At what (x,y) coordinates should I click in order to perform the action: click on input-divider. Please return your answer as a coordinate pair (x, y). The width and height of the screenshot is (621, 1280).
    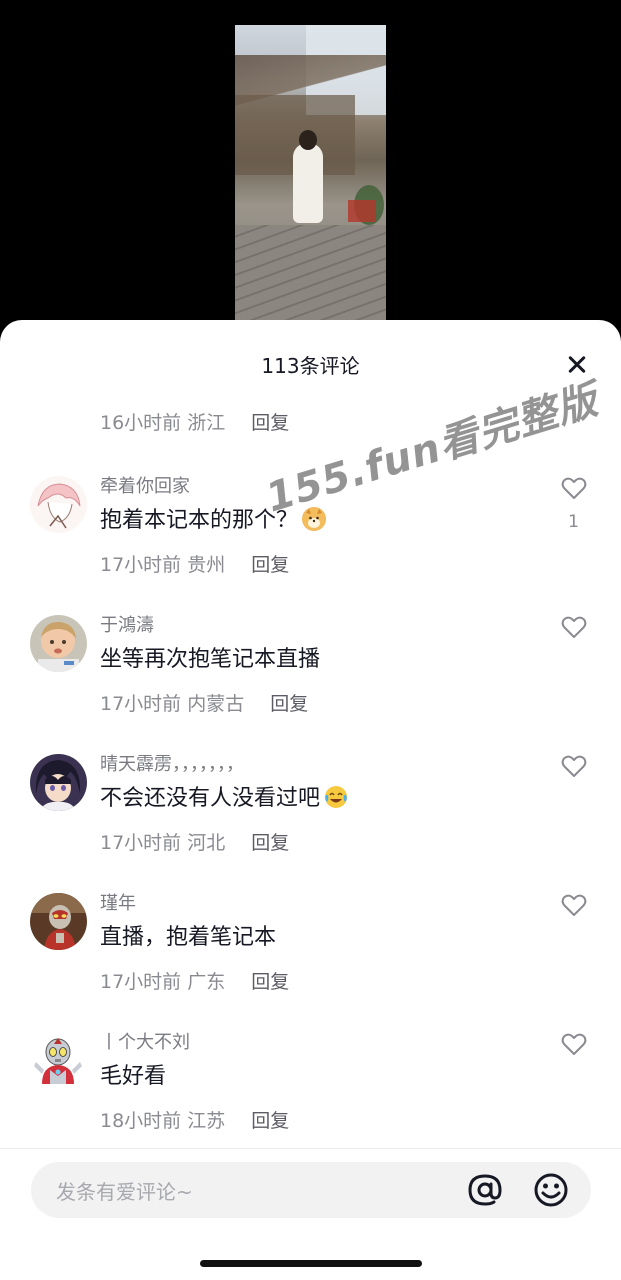
    Looking at the image, I should click on (310, 1148).